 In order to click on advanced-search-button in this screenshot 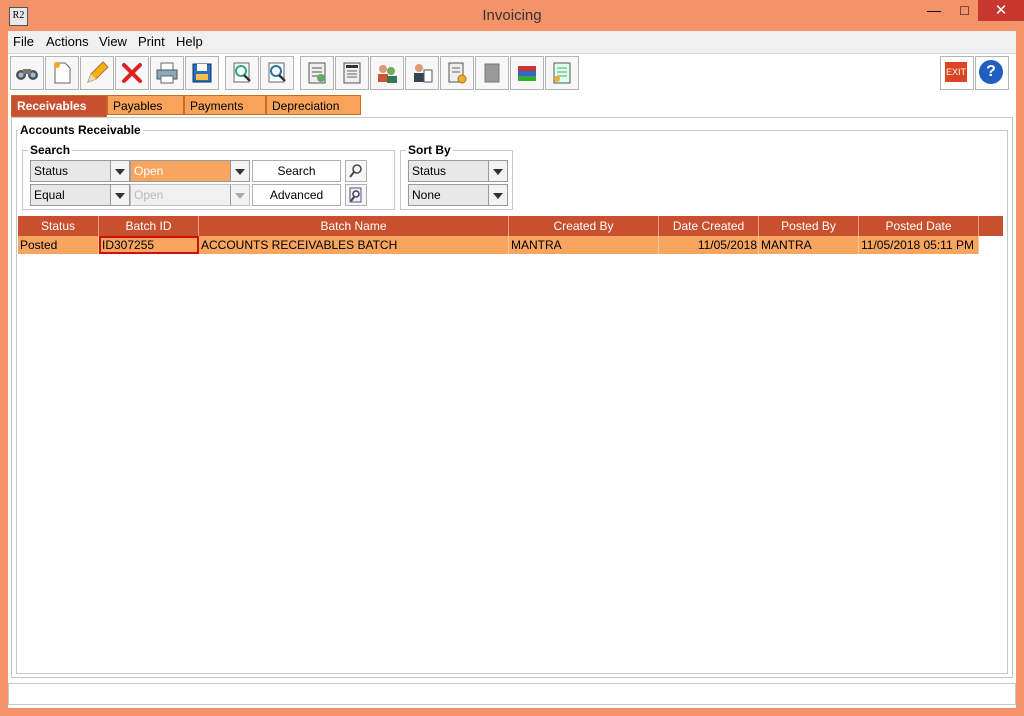, I will do `click(356, 195)`.